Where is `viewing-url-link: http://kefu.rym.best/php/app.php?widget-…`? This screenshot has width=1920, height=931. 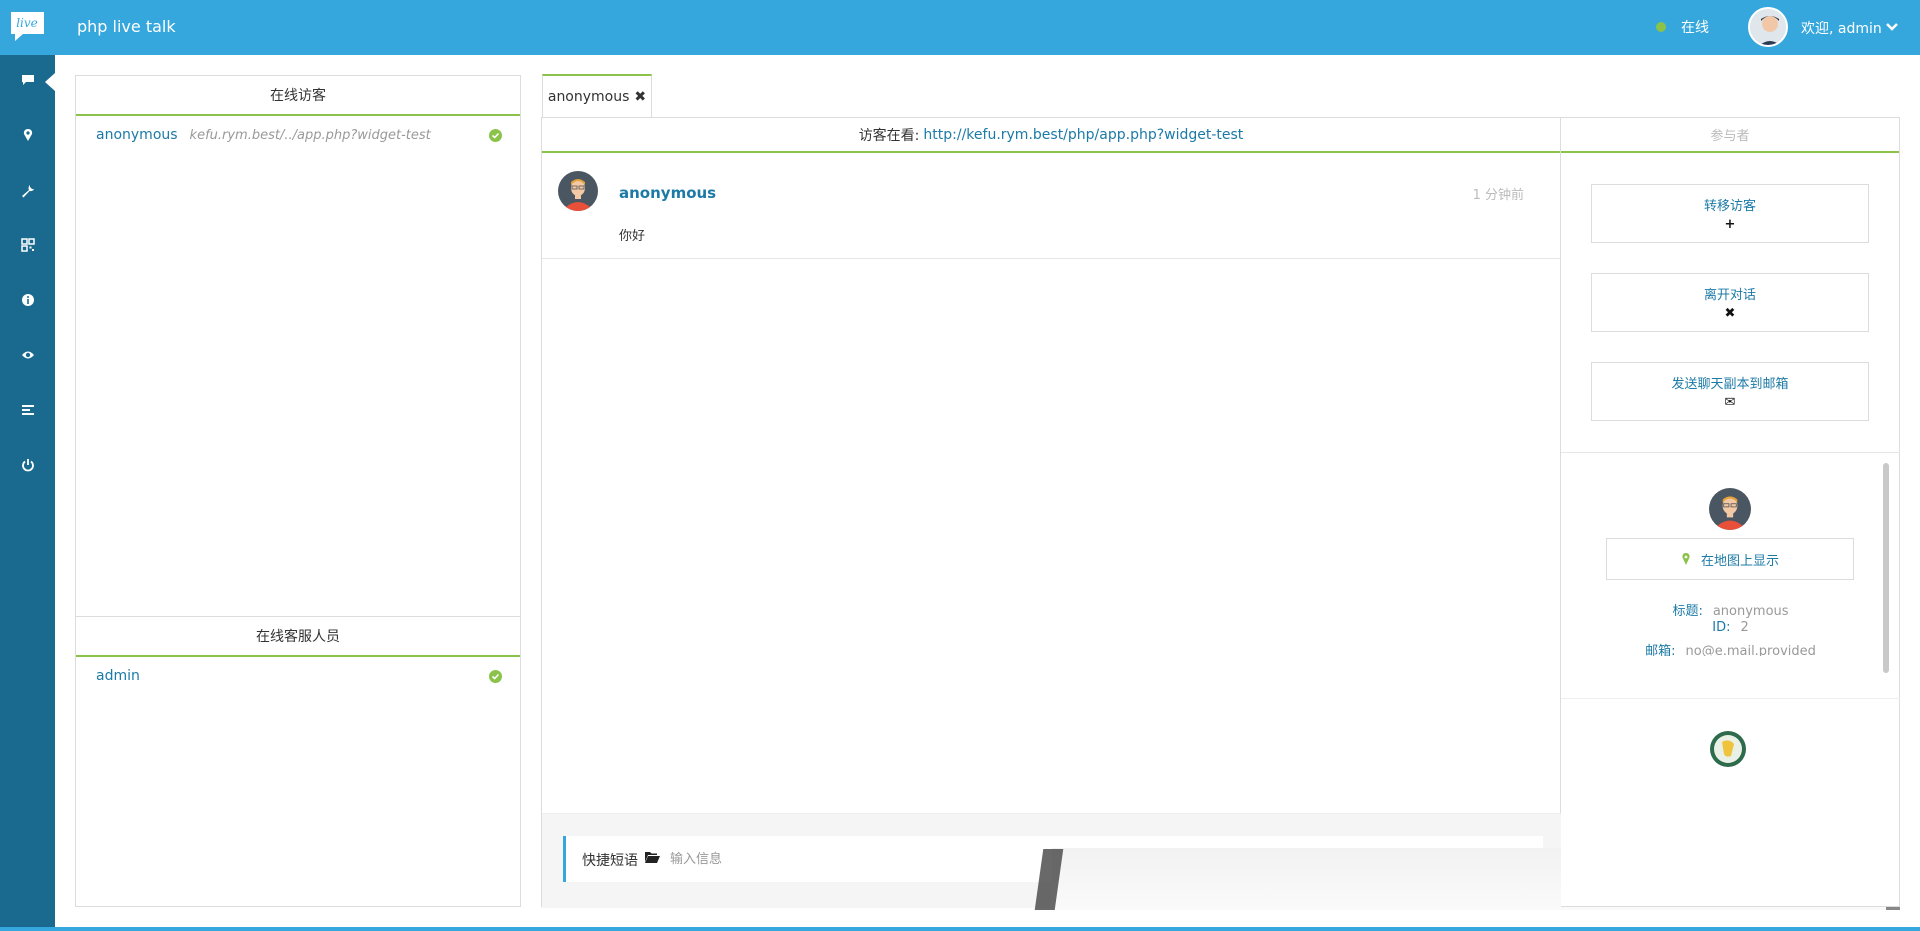 viewing-url-link: http://kefu.rym.best/php/app.php?widget-… is located at coordinates (1083, 135).